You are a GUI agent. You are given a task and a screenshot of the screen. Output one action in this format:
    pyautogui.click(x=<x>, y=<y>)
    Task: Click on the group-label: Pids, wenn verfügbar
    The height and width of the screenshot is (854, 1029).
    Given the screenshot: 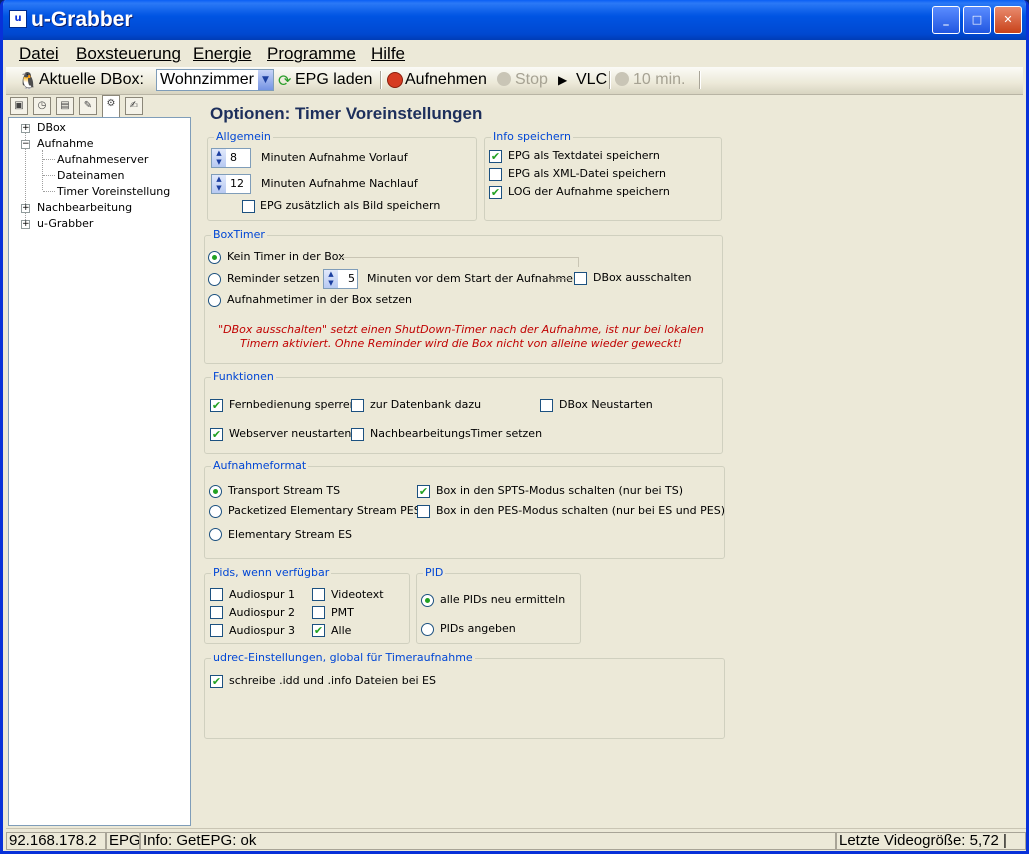 What is the action you would take?
    pyautogui.click(x=271, y=572)
    